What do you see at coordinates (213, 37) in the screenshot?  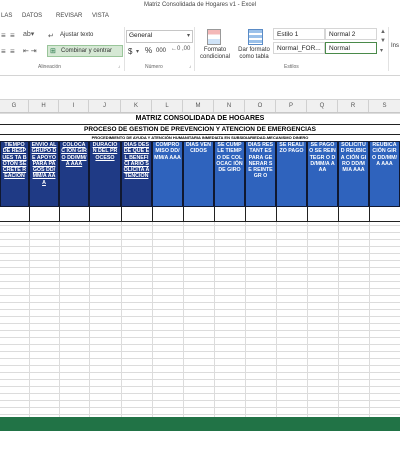 I see `conditional-format-icon` at bounding box center [213, 37].